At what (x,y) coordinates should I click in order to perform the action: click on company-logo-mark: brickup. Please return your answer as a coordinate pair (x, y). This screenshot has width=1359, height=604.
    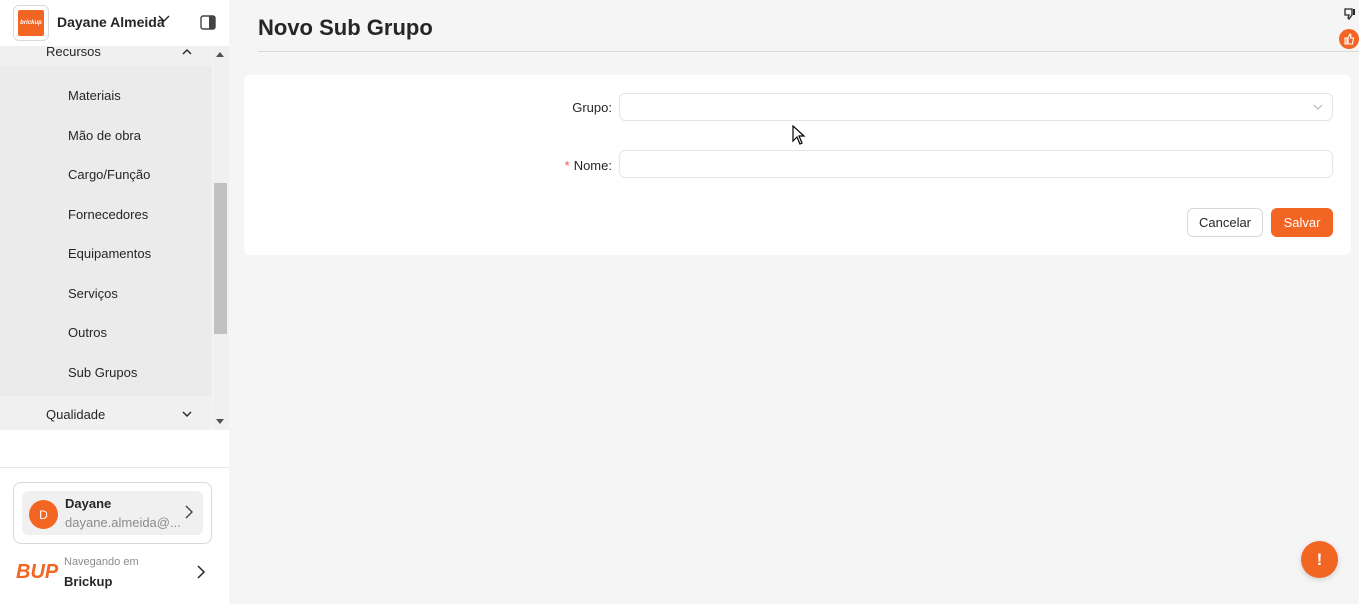
    Looking at the image, I should click on (31, 23).